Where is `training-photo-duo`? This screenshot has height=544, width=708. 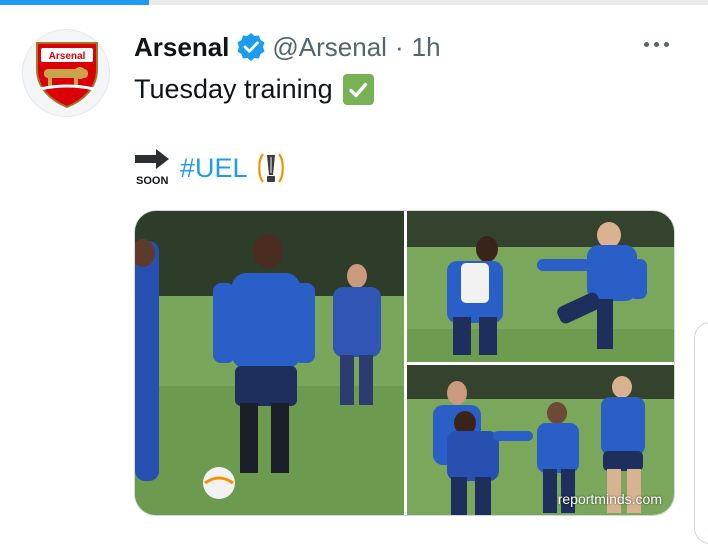 training-photo-duo is located at coordinates (540, 286).